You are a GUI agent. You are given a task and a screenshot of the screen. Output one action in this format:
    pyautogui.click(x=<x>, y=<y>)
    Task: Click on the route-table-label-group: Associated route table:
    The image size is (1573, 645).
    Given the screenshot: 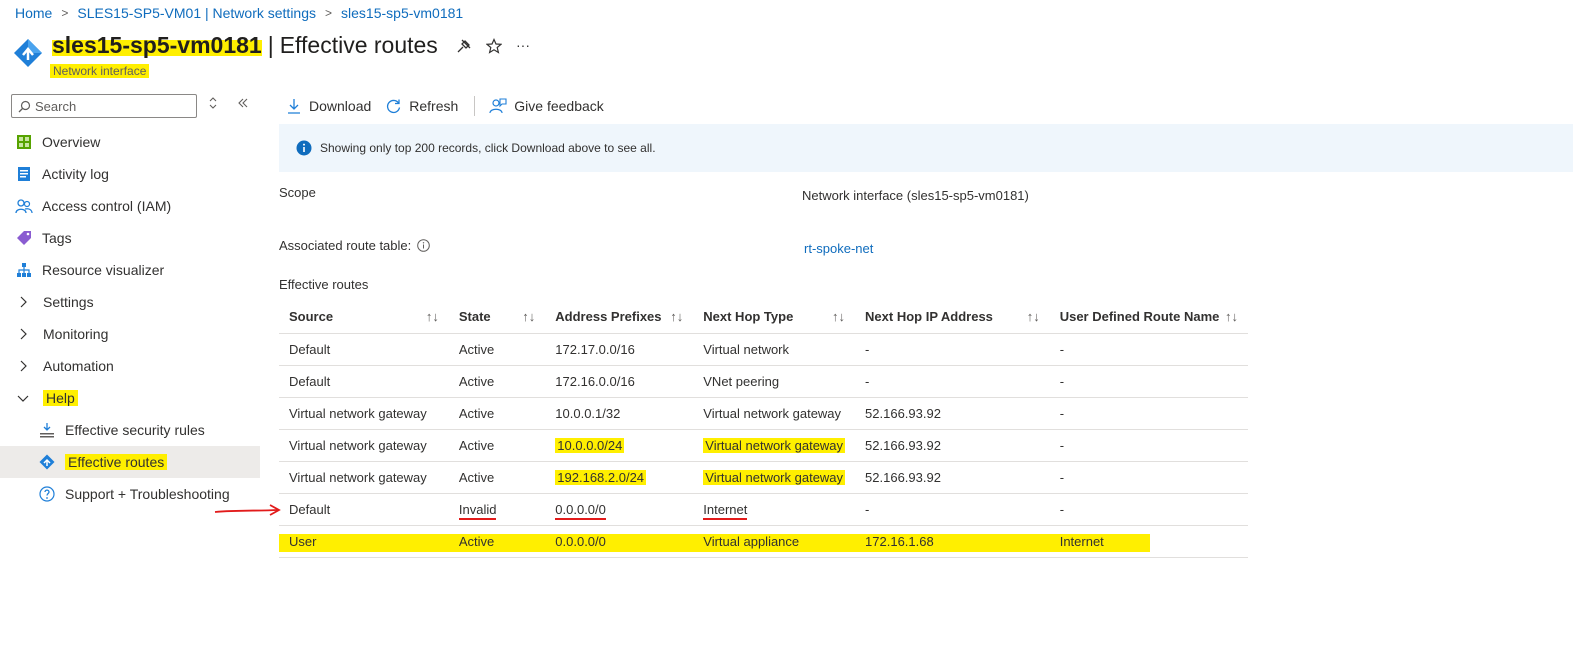 What is the action you would take?
    pyautogui.click(x=355, y=245)
    